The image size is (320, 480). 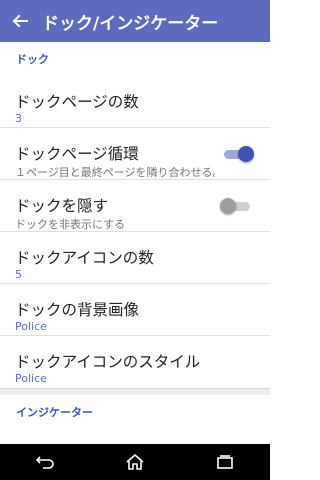 What do you see at coordinates (135, 391) in the screenshot?
I see `section-divider` at bounding box center [135, 391].